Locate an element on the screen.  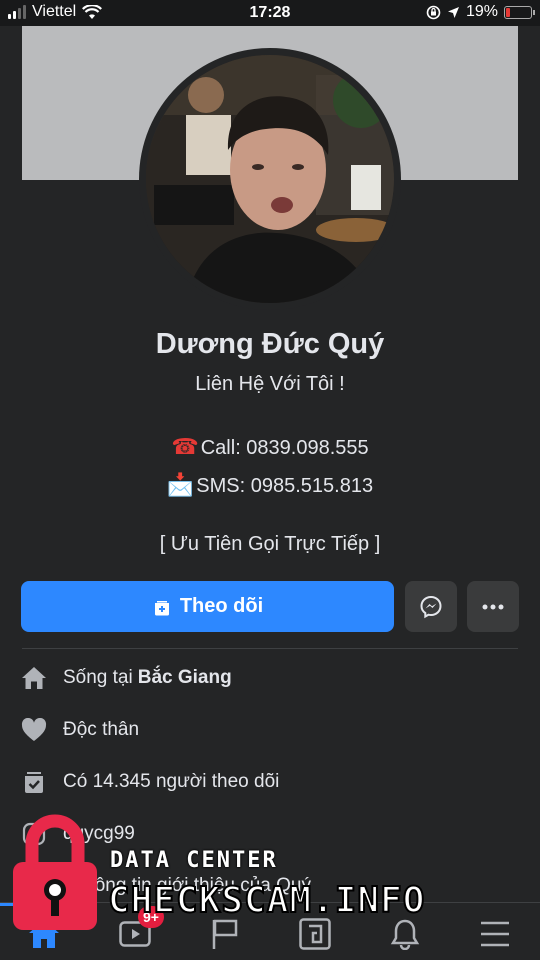
nav-gaming is located at coordinates (315, 934).